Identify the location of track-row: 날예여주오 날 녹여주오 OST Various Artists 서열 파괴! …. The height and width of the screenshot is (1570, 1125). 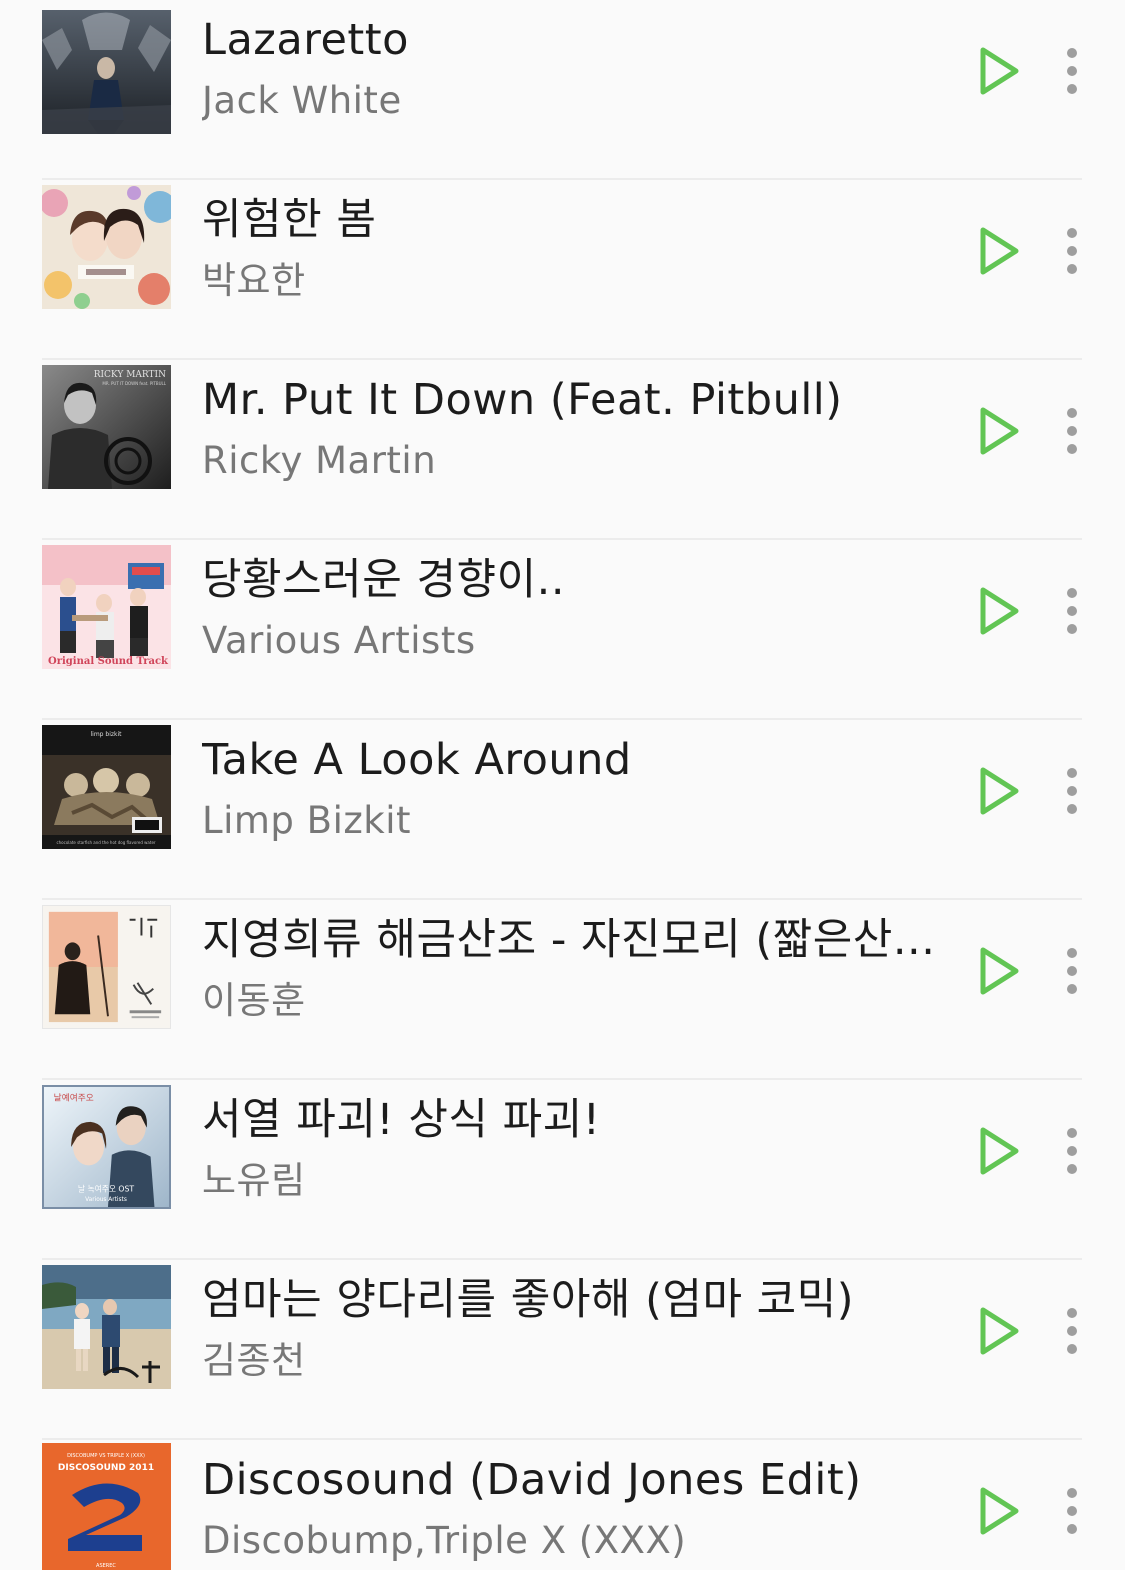
(562, 1170).